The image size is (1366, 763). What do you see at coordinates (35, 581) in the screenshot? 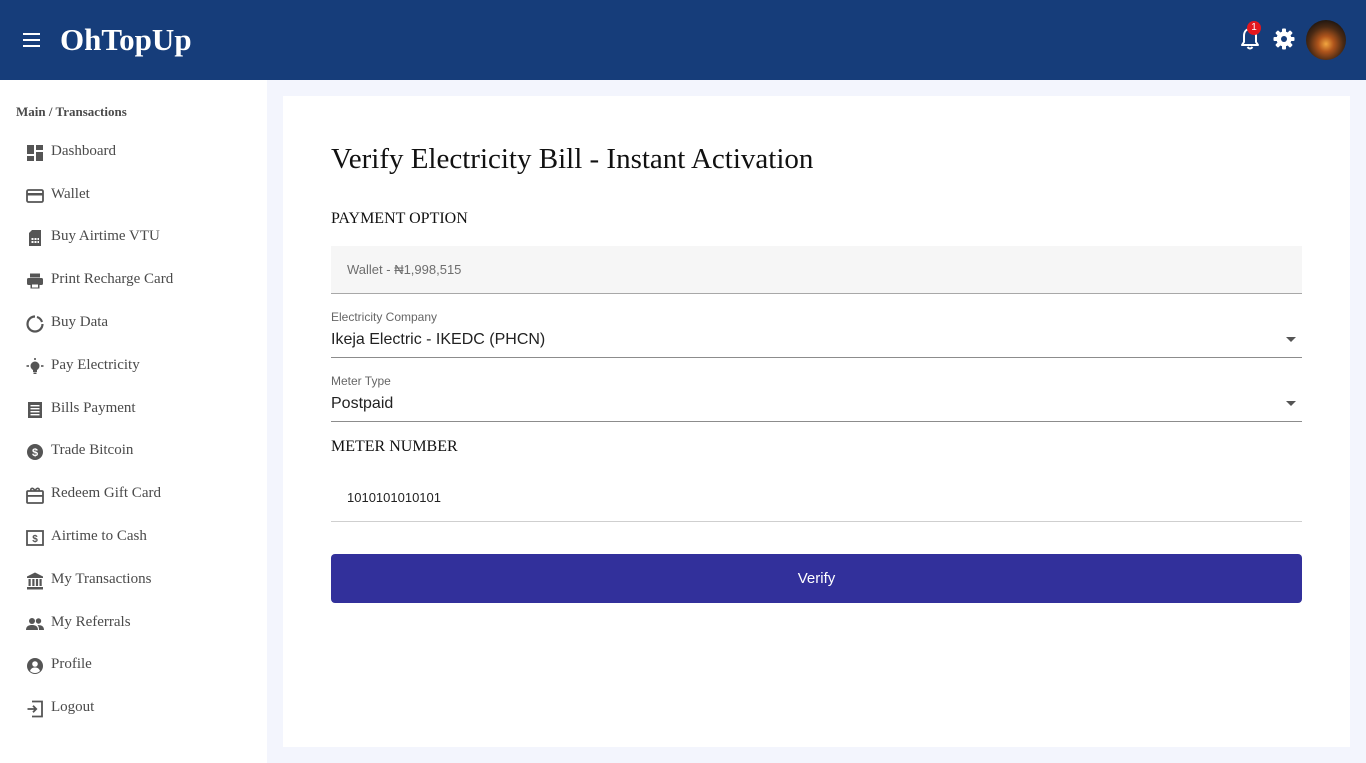
I see `bank-icon` at bounding box center [35, 581].